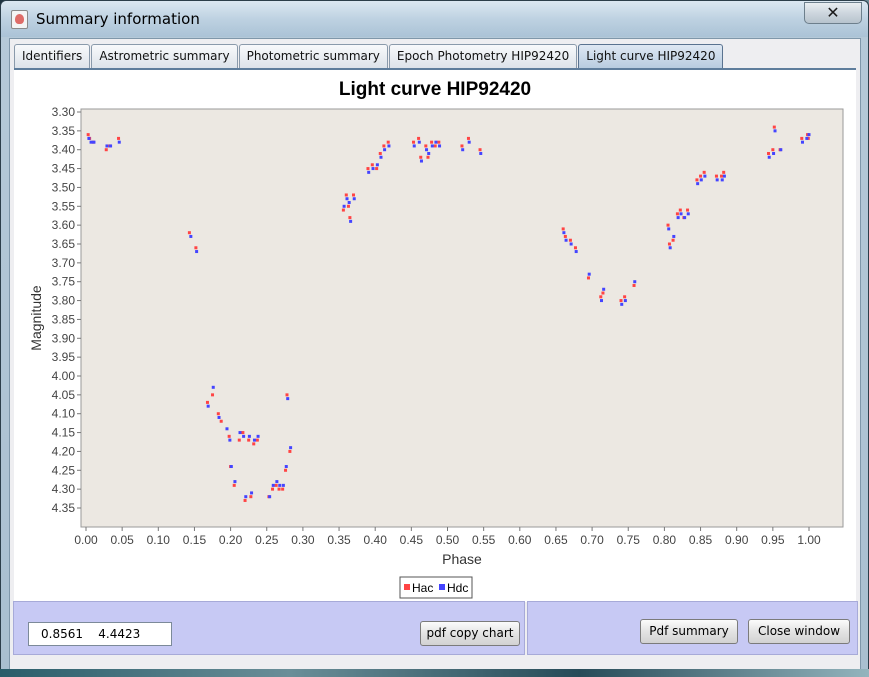 The width and height of the screenshot is (869, 677). I want to click on x-tick-label: 0.45, so click(412, 540).